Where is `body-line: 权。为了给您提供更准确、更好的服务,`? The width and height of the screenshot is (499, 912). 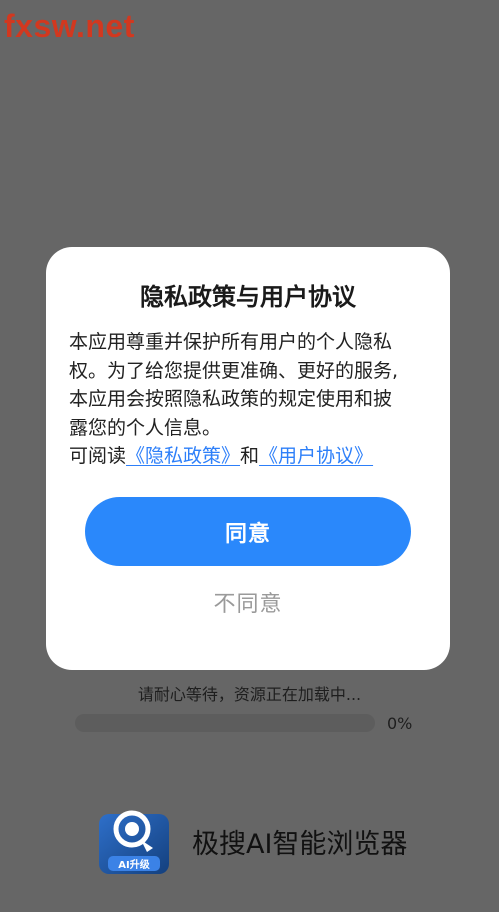
body-line: 权。为了给您提供更准确、更好的服务, is located at coordinates (234, 370).